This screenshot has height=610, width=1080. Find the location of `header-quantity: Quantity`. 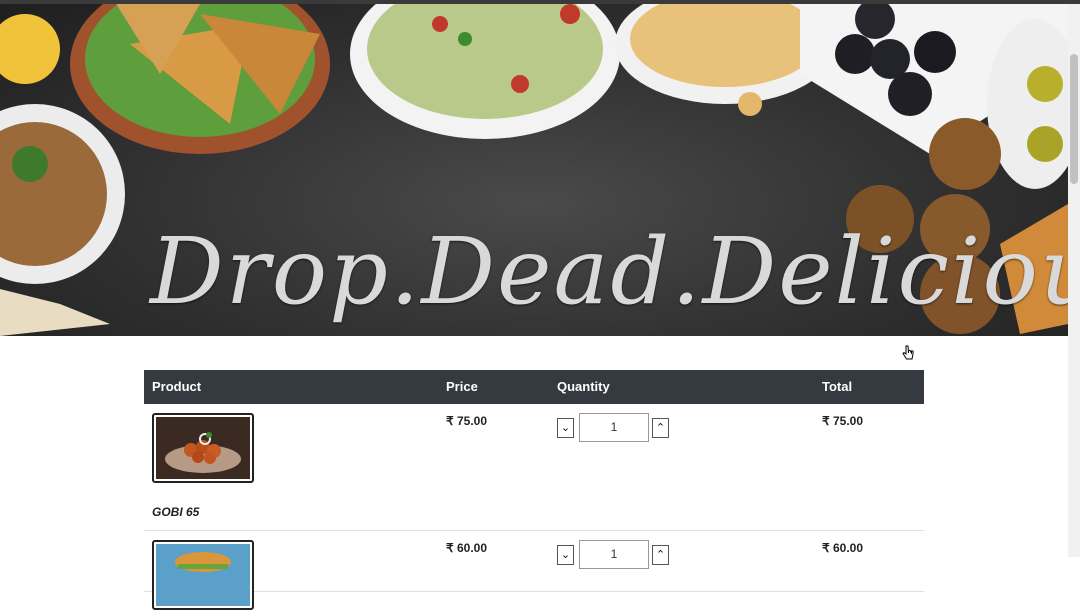

header-quantity: Quantity is located at coordinates (583, 386).